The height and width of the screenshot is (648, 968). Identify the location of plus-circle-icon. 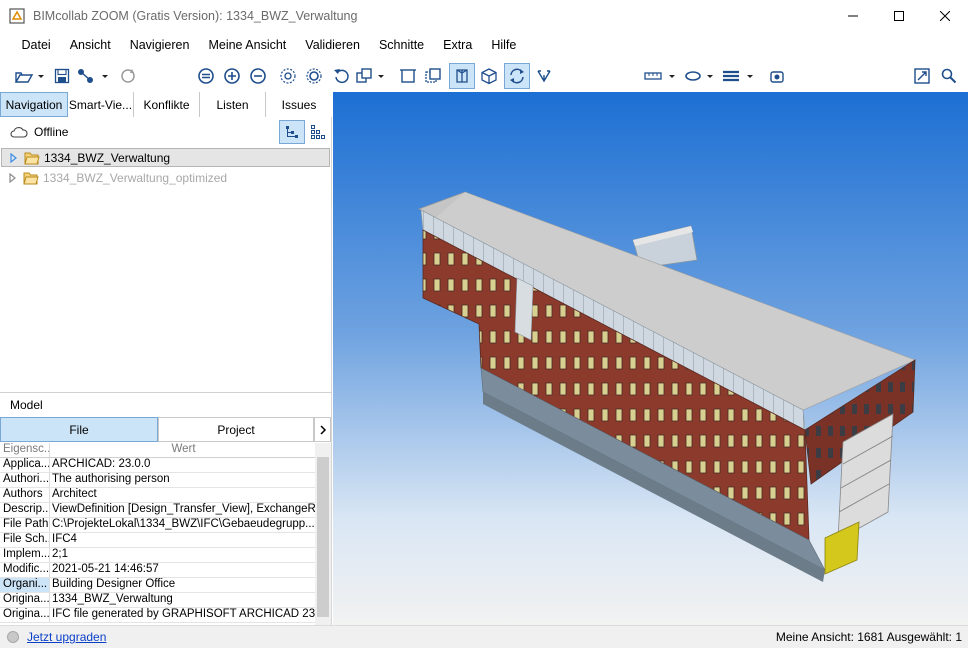
(232, 76).